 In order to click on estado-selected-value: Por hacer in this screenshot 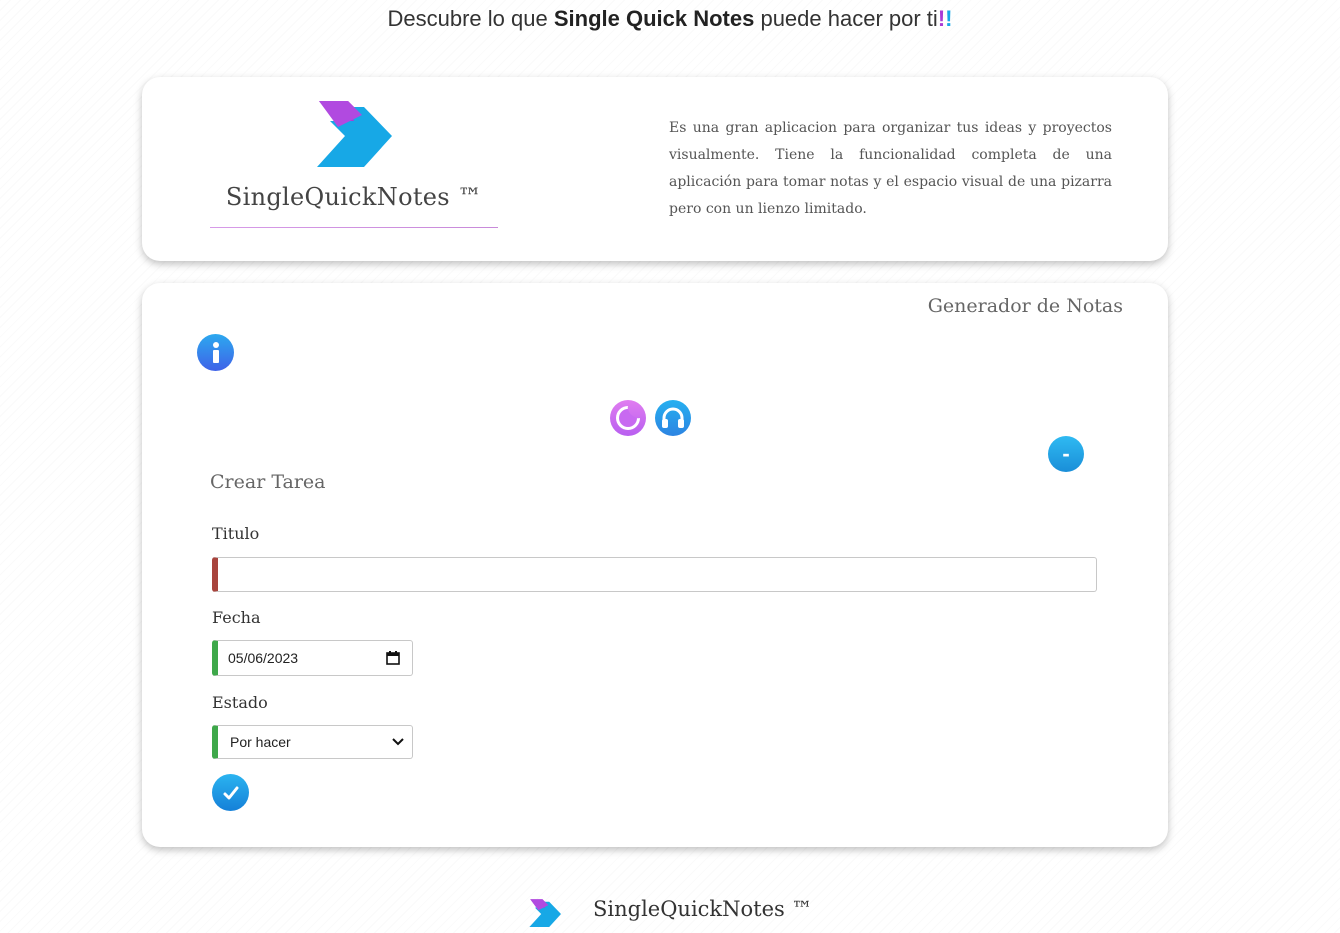, I will do `click(260, 742)`.